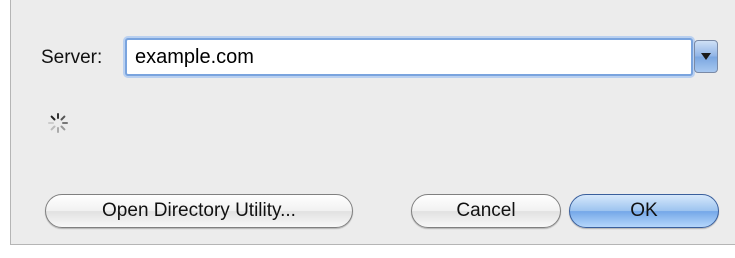  I want to click on cancel-button: Cancel, so click(486, 211).